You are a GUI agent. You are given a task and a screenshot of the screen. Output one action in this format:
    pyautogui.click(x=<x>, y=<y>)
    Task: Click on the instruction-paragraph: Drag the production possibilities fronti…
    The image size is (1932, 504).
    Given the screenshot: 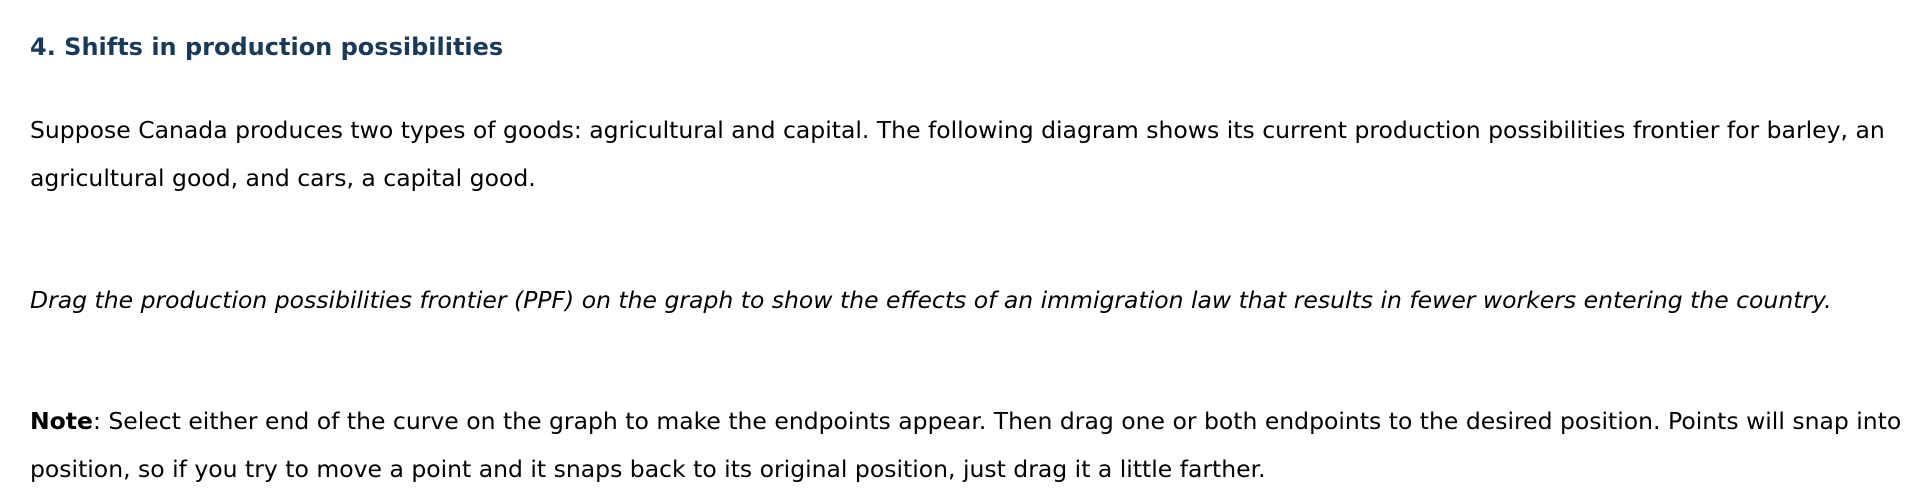 What is the action you would take?
    pyautogui.click(x=931, y=300)
    